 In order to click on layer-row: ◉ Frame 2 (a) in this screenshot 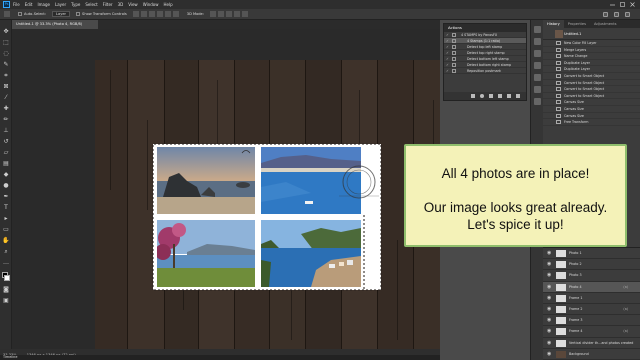, I will do `click(591, 310)`.